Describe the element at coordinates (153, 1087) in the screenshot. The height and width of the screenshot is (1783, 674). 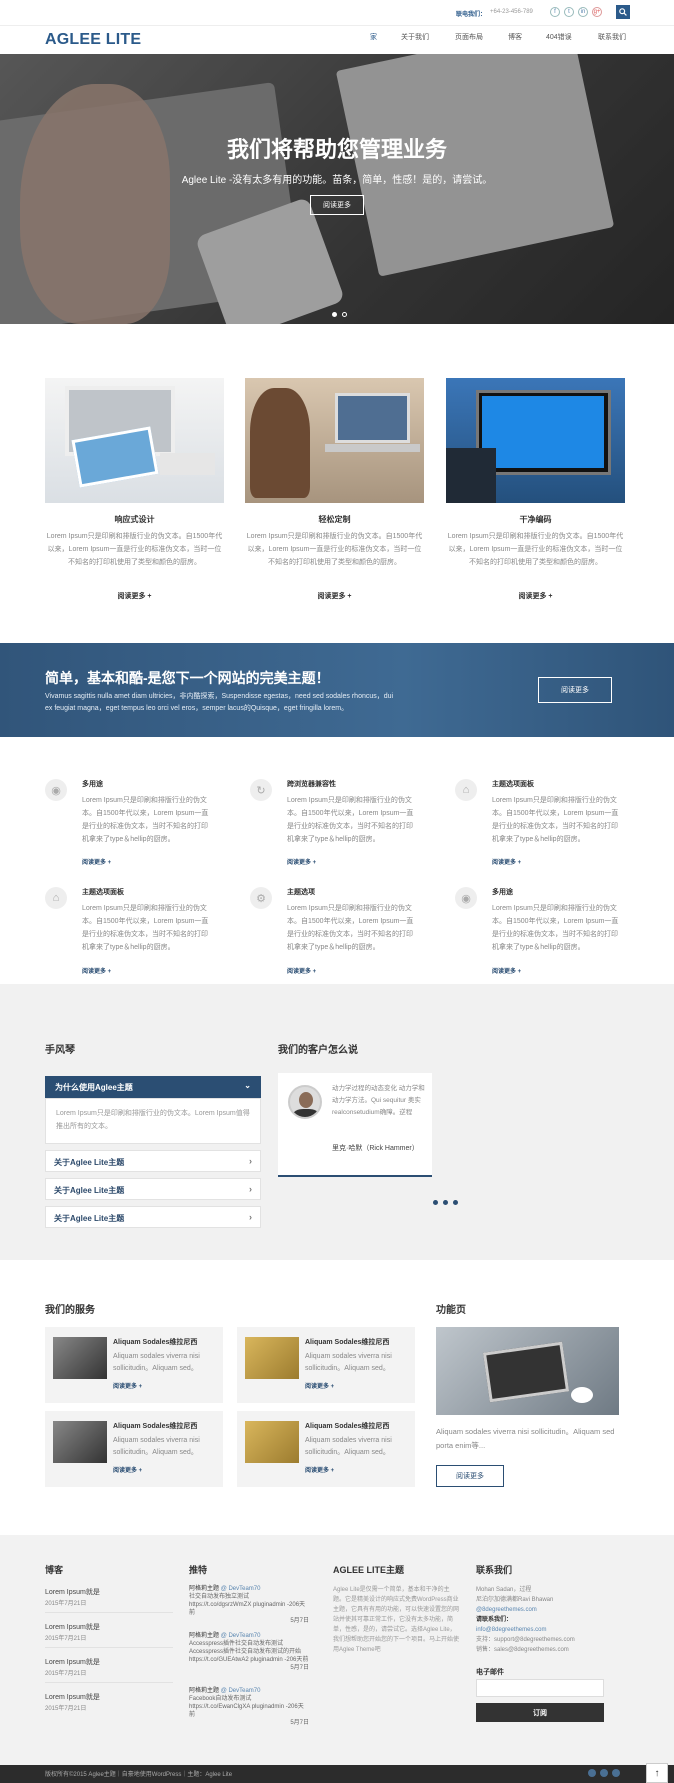
I see `accordion-active-header: 为什么使用Aglee主题 ⌄` at that location.